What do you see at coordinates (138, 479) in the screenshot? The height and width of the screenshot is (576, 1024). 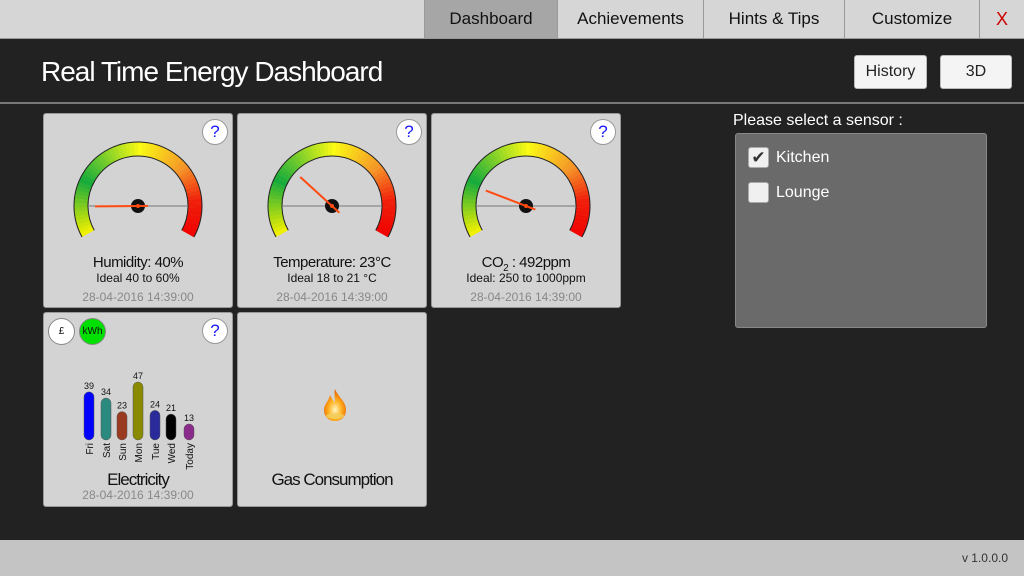 I see `electricity-title: Electricity` at bounding box center [138, 479].